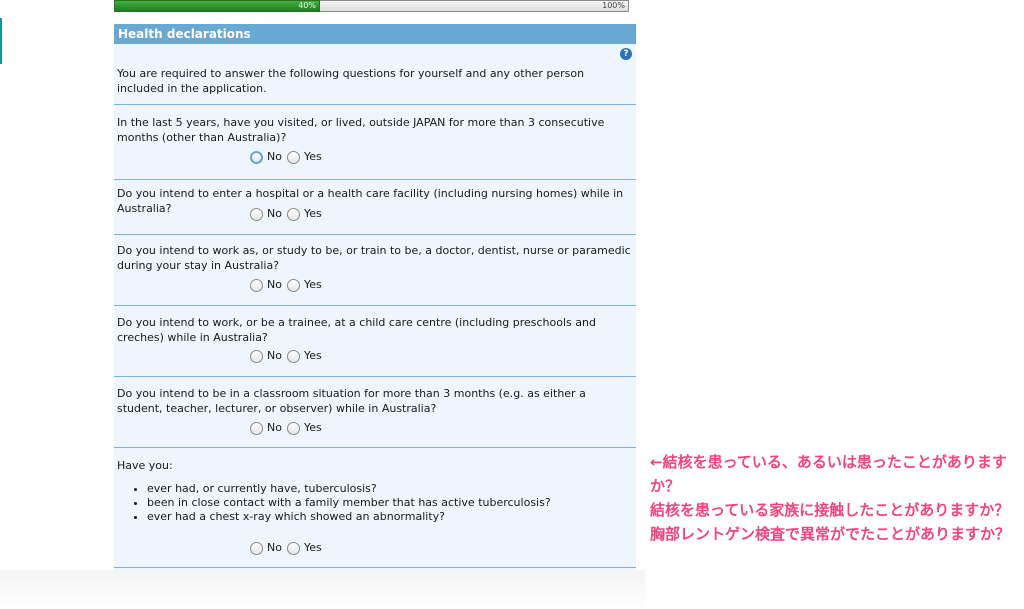 The width and height of the screenshot is (1024, 609). What do you see at coordinates (274, 284) in the screenshot?
I see `question-3-no-label: No` at bounding box center [274, 284].